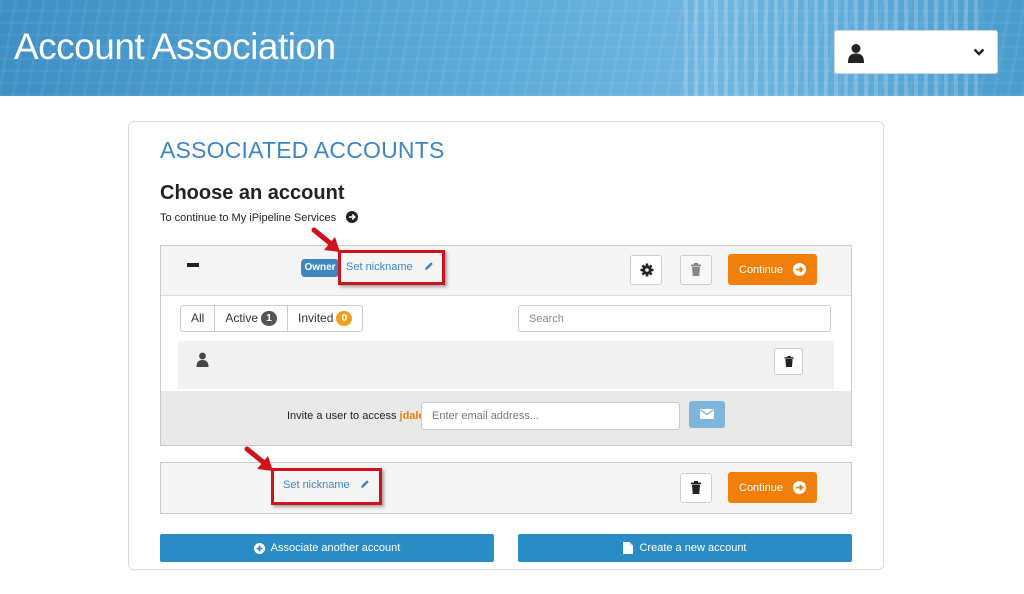 This screenshot has height=594, width=1024. I want to click on settings-button, so click(646, 270).